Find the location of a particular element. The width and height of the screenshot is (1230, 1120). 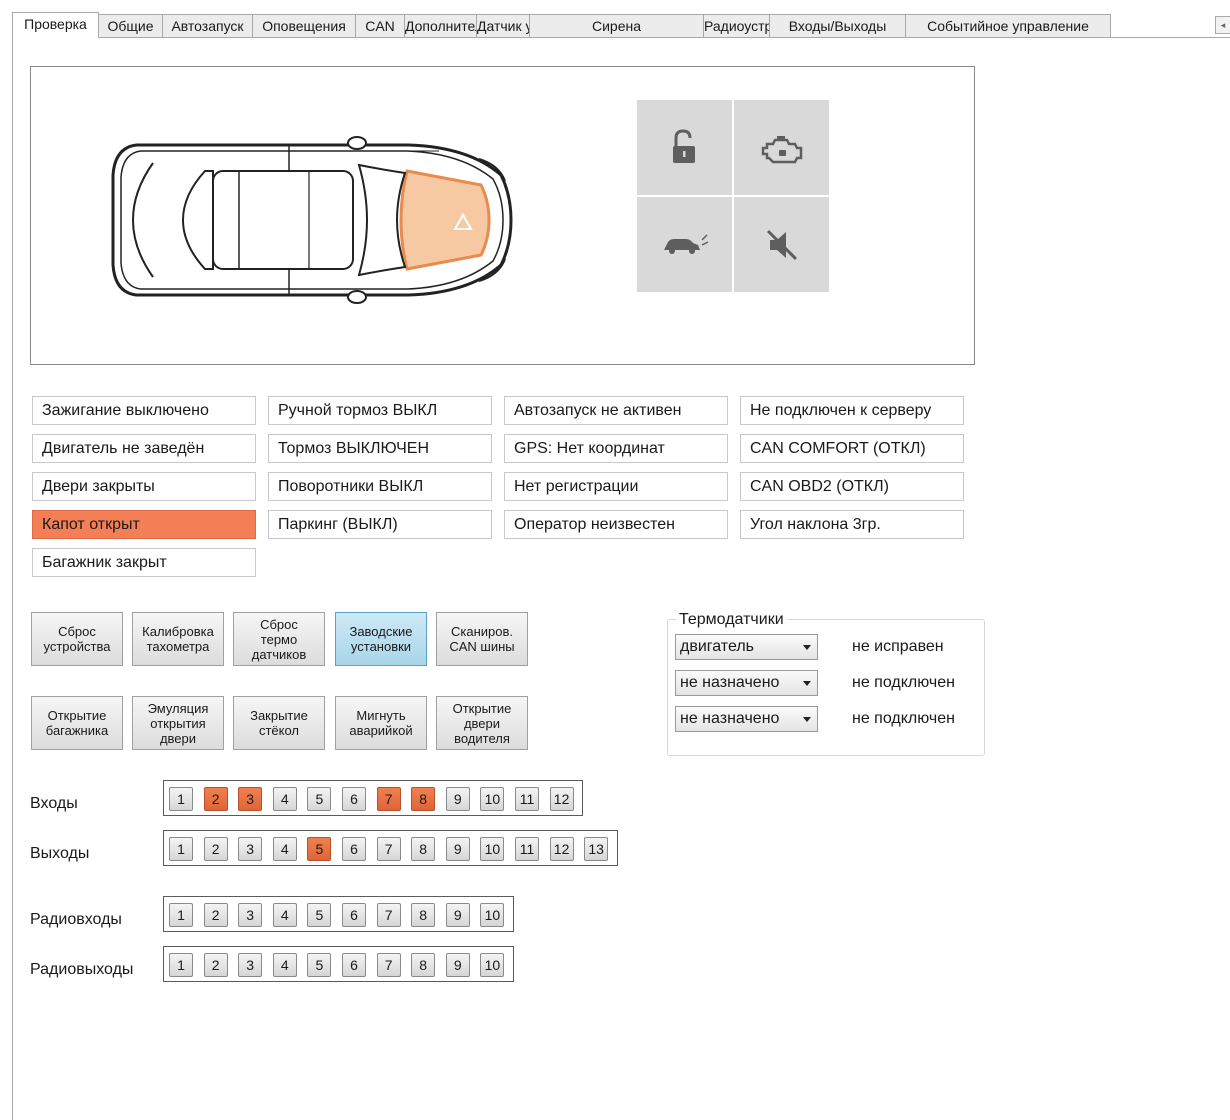

status-field: Двери закрыты is located at coordinates (144, 486).